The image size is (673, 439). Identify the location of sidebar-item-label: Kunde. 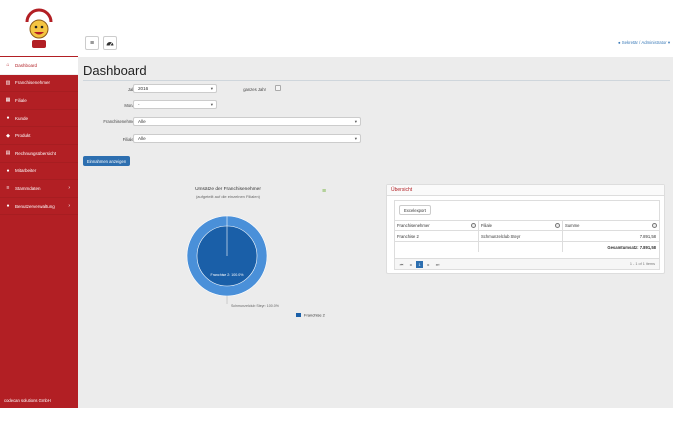
(22, 118).